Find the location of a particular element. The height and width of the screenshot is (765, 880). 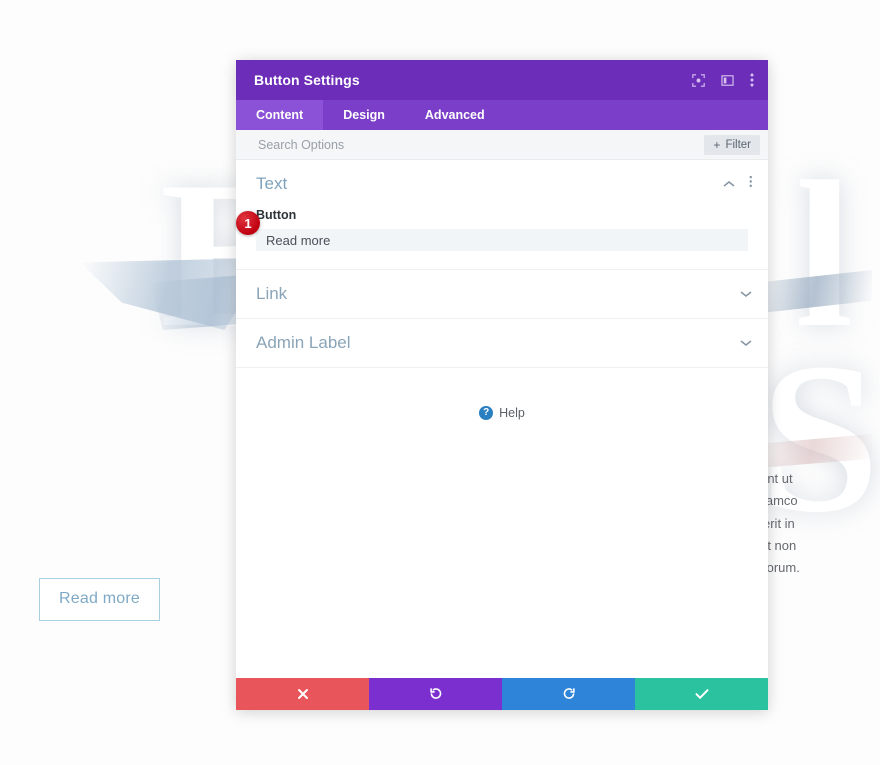

search-options-bar: + Filter is located at coordinates (502, 145).